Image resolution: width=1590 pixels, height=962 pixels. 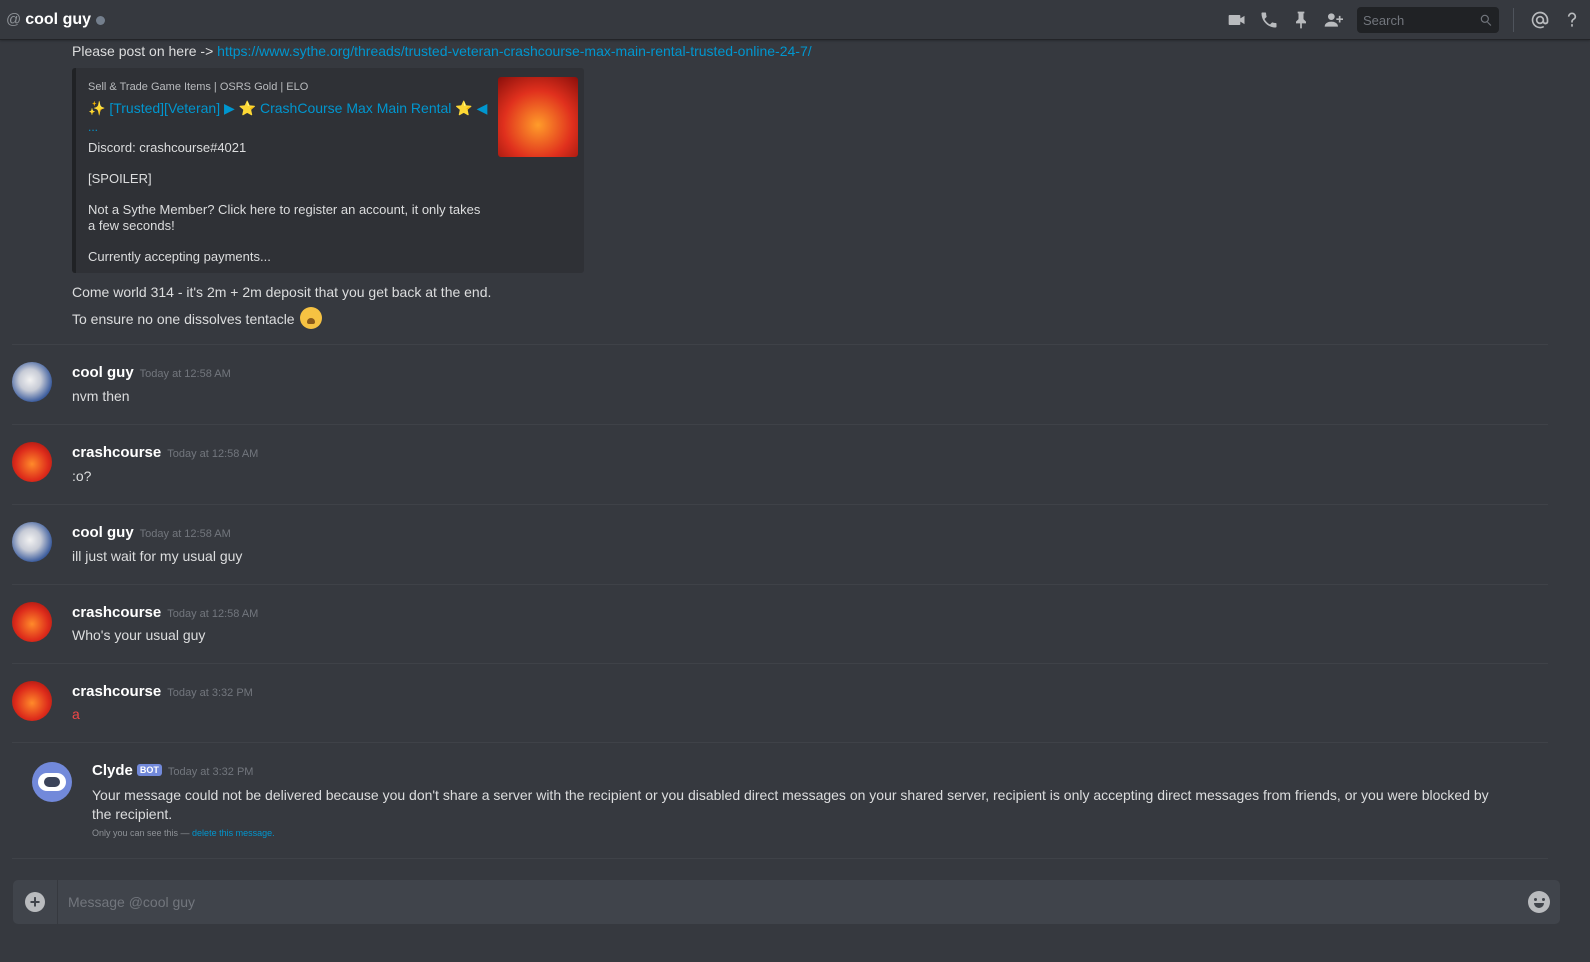 What do you see at coordinates (183, 319) in the screenshot?
I see `message-text: To ensure no one dissolves tentacle` at bounding box center [183, 319].